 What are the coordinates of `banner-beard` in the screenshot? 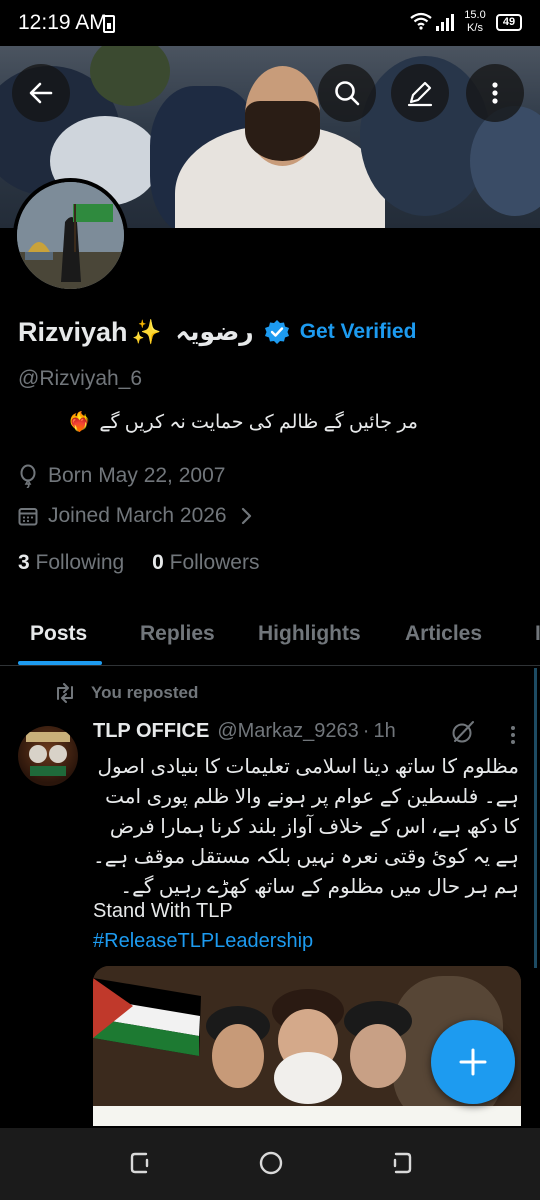 It's located at (282, 131).